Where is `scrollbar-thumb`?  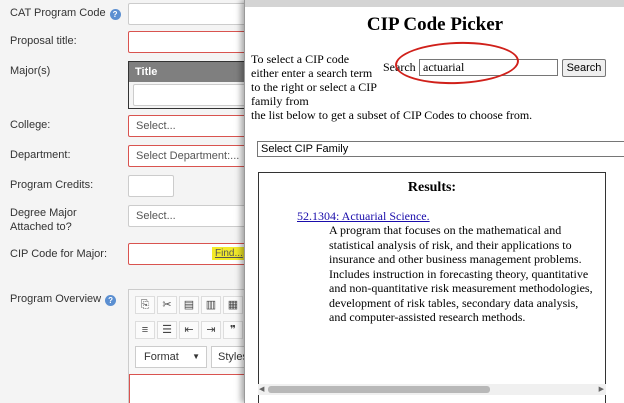
scrollbar-thumb is located at coordinates (379, 389).